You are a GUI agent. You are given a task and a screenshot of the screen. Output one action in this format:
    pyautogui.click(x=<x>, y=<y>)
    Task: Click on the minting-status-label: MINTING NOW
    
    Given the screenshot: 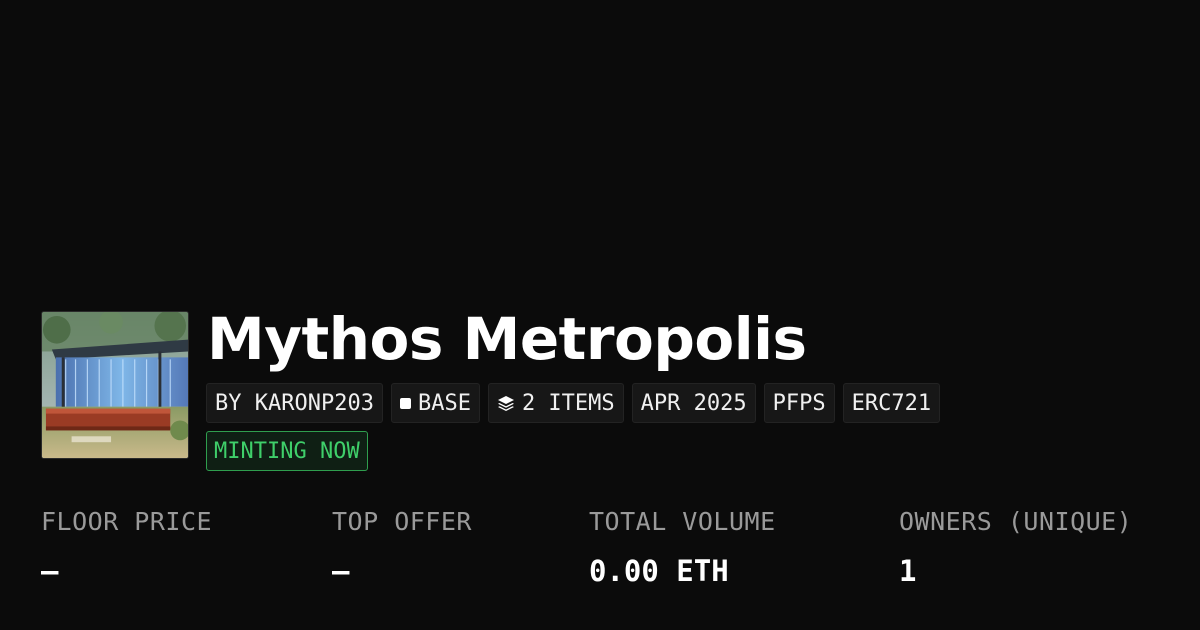 What is the action you would take?
    pyautogui.click(x=287, y=451)
    